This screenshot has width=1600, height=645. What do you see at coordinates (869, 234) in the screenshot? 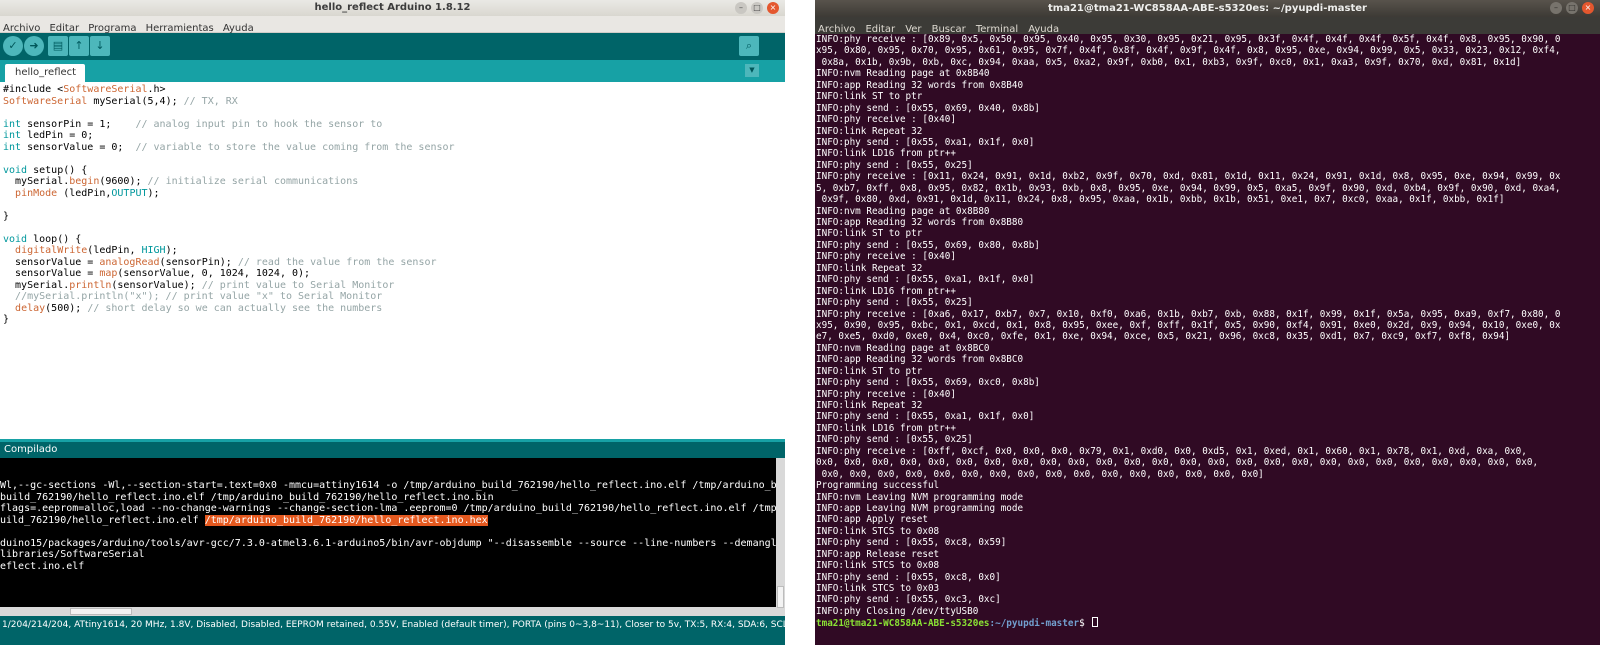
I see `terminal-line: INFO:link ST to ptr` at bounding box center [869, 234].